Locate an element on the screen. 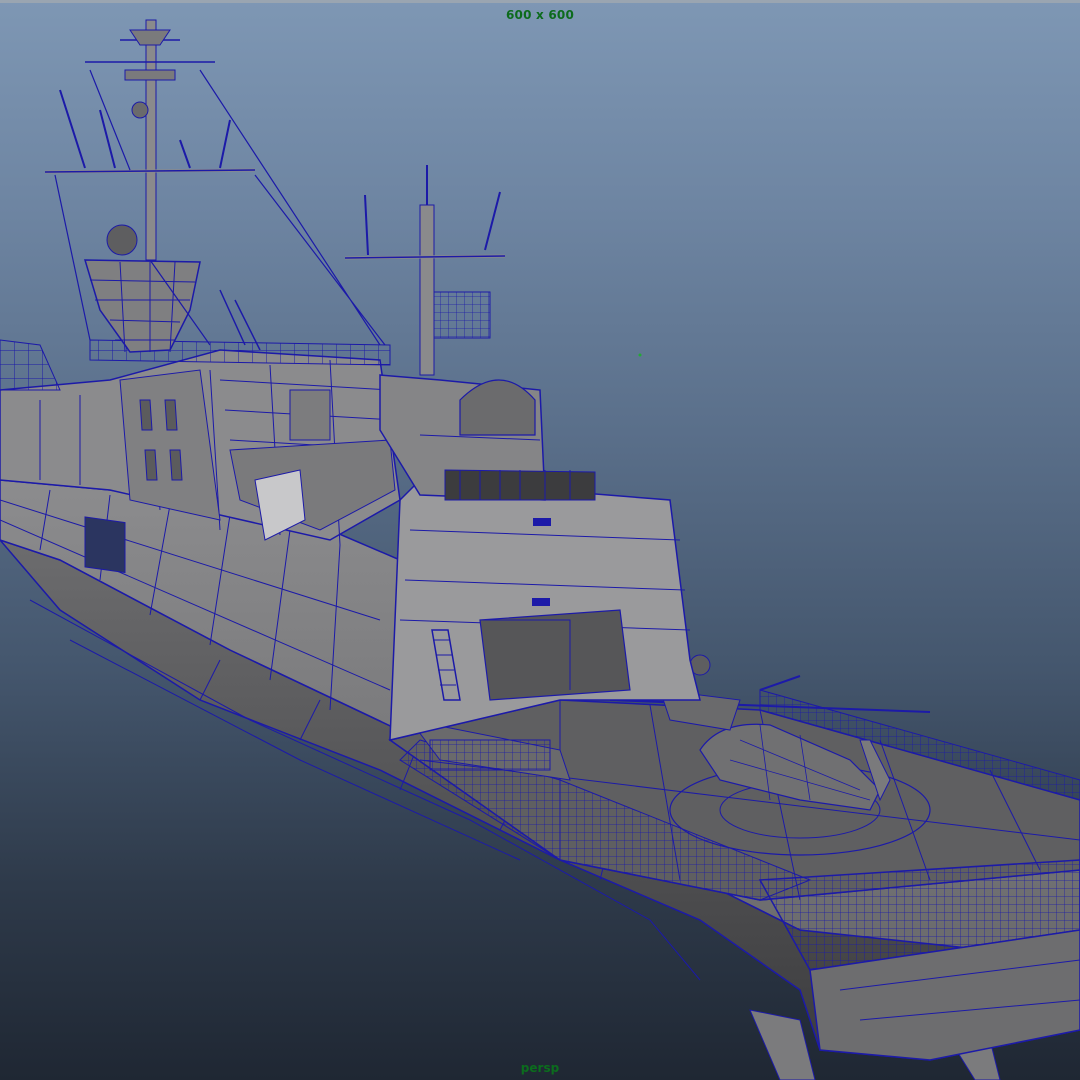  mast-tower is located at coordinates (142, 288).